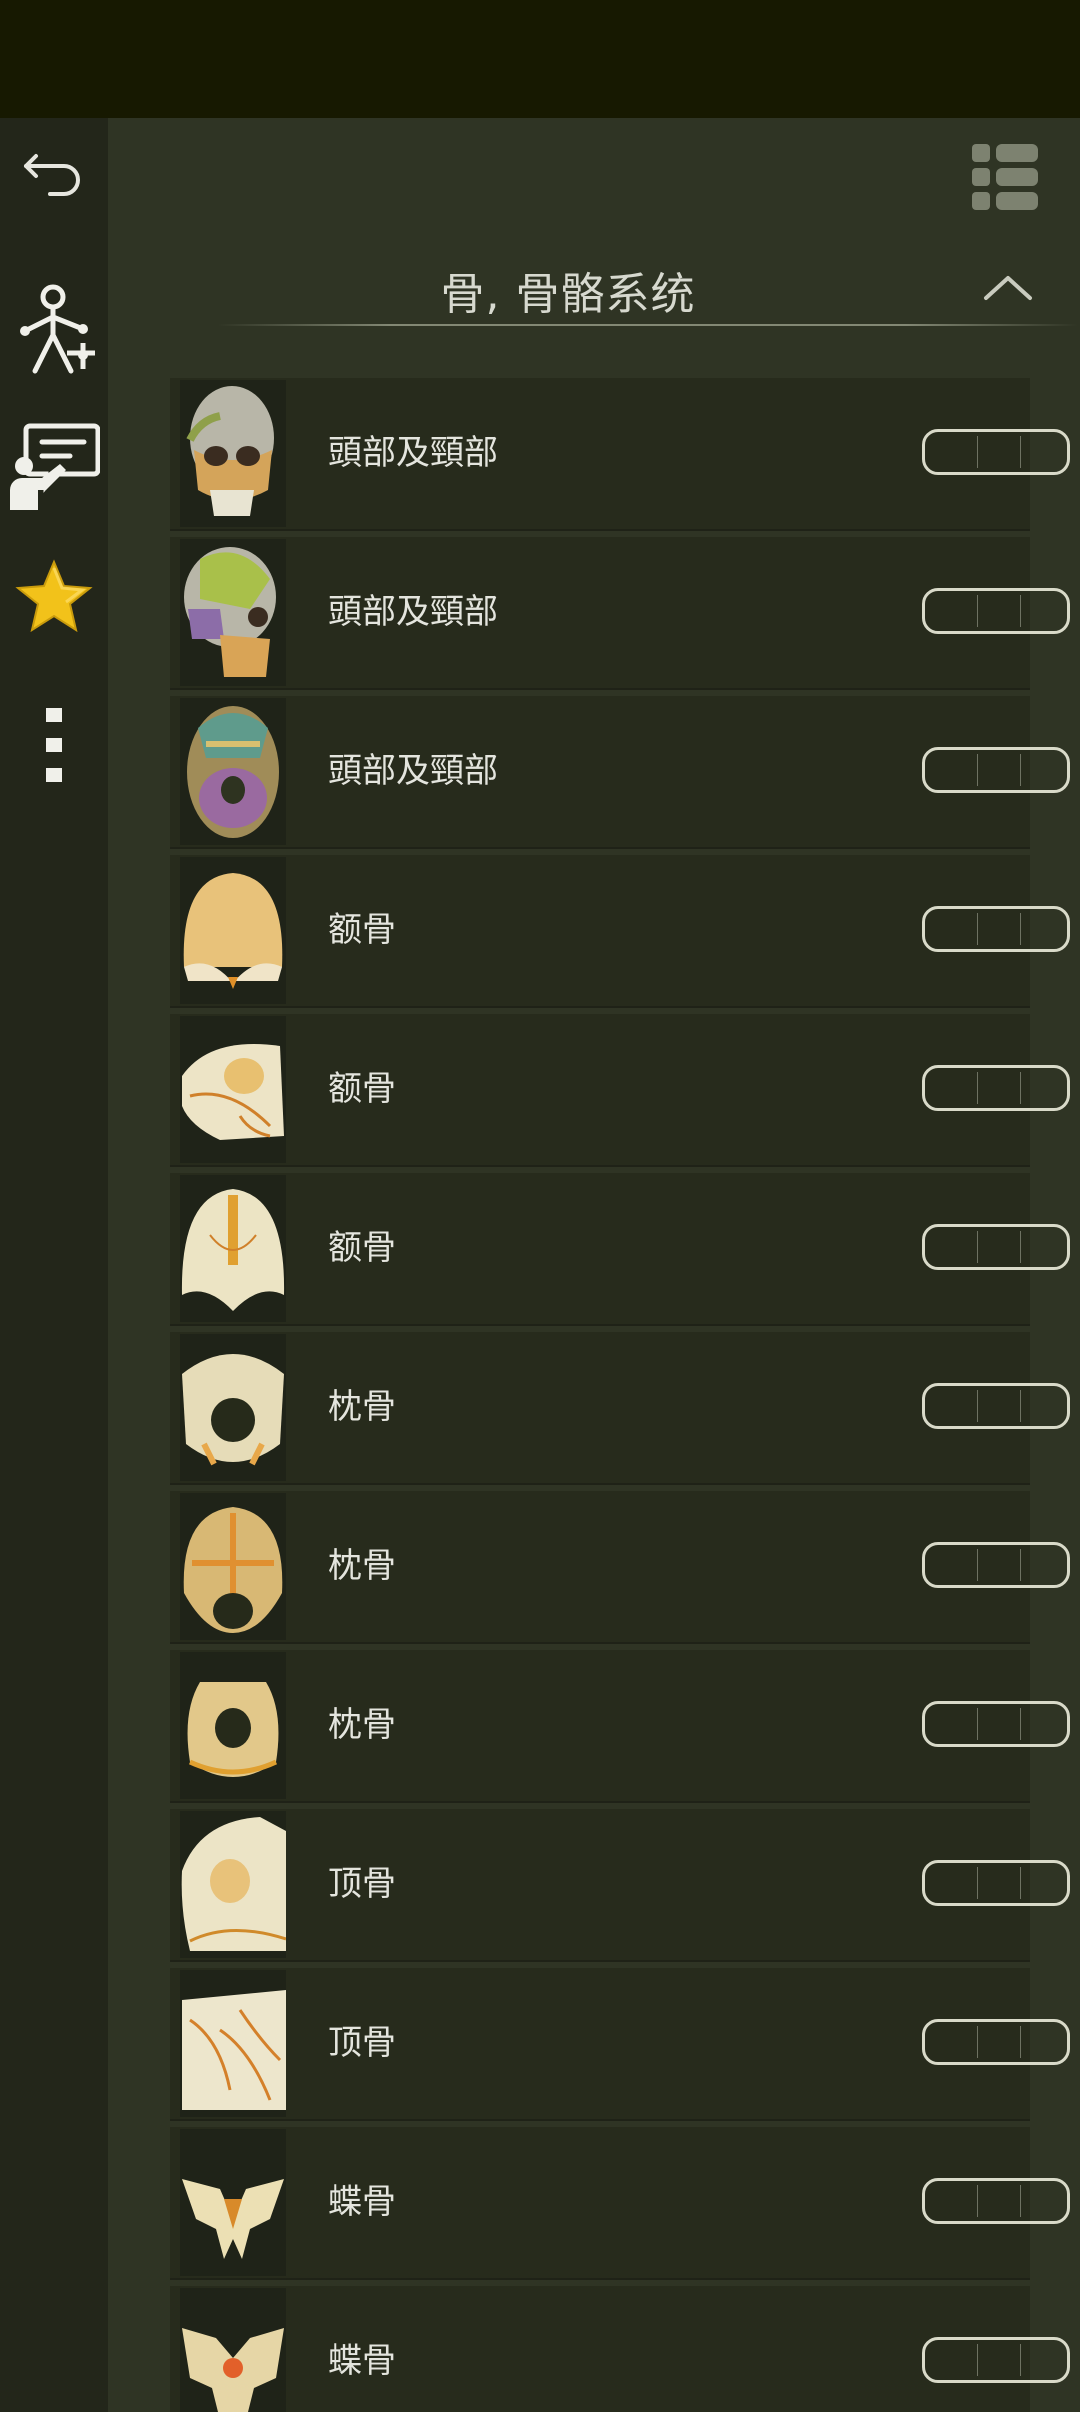 The width and height of the screenshot is (1080, 2412). I want to click on list-item-3: 頭部及頸部, so click(620, 771).